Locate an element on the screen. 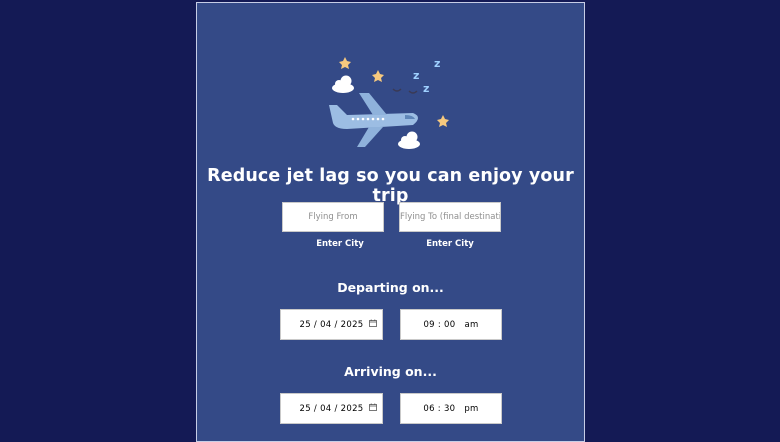 The height and width of the screenshot is (442, 780). flying-from-input: Flying From is located at coordinates (333, 217).